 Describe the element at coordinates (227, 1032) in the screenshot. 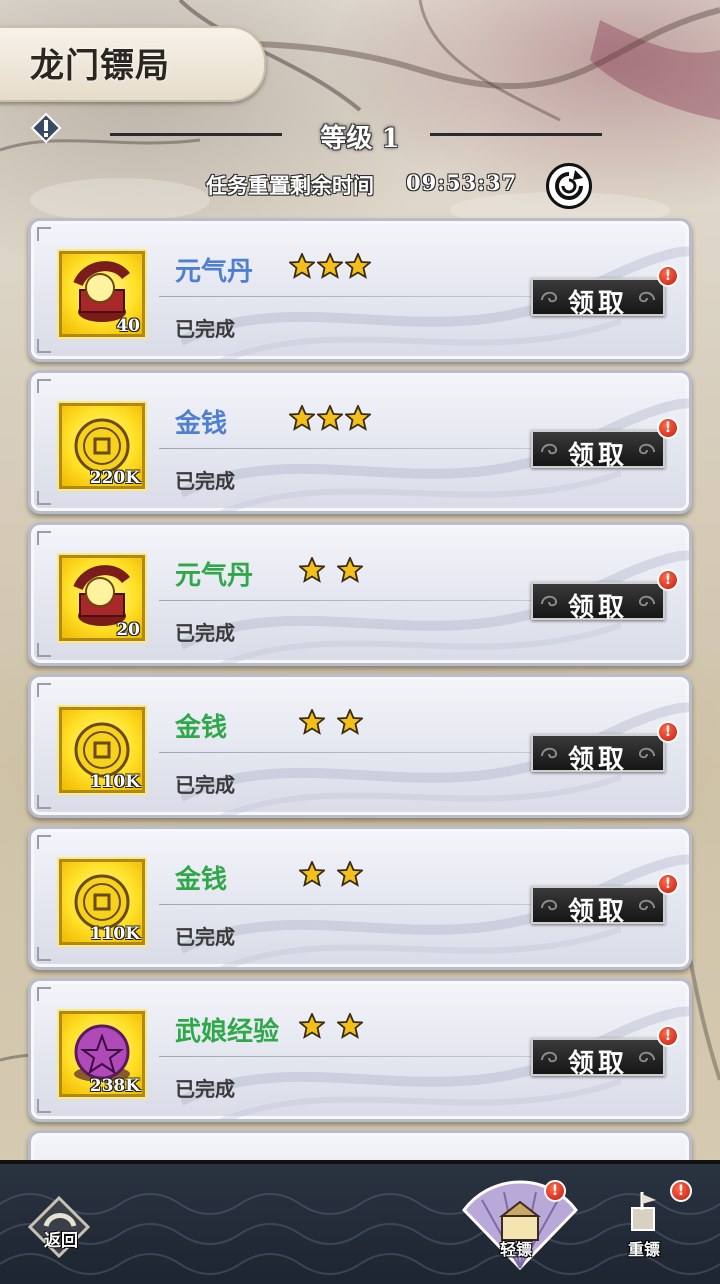

I see `reward-item-name: 武娘经验` at that location.